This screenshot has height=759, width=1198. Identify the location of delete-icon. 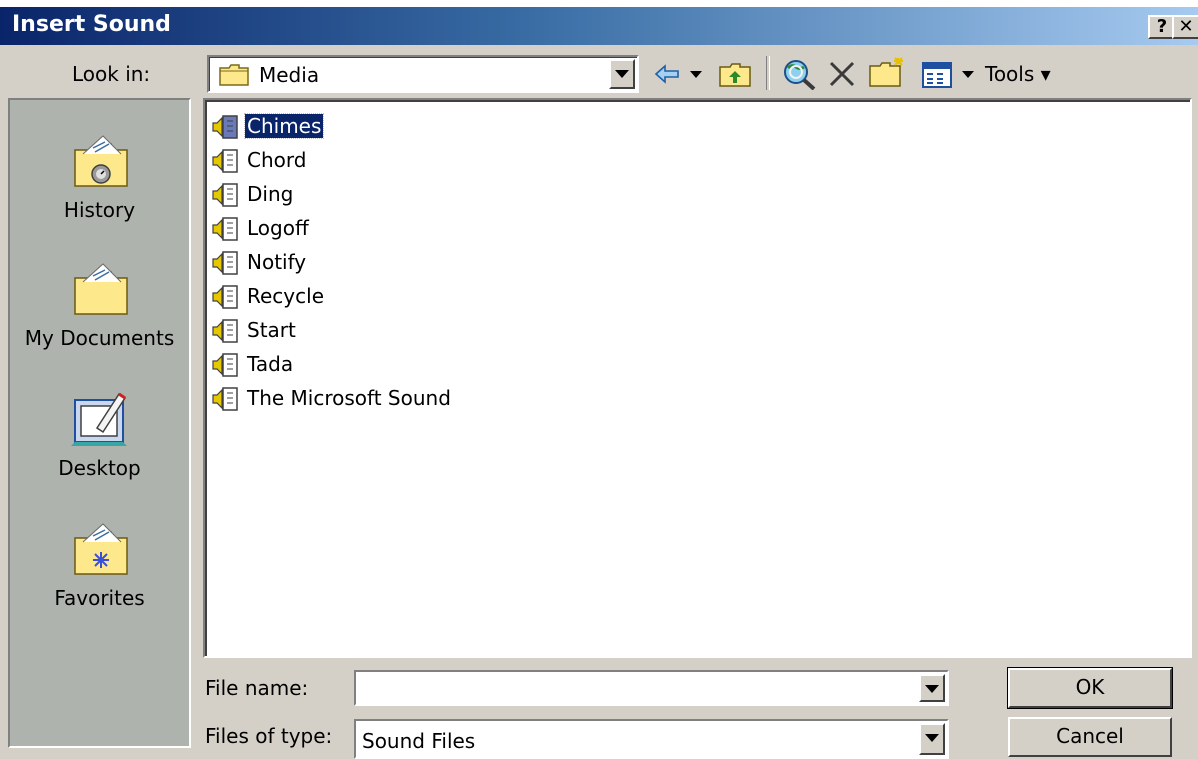
(842, 74).